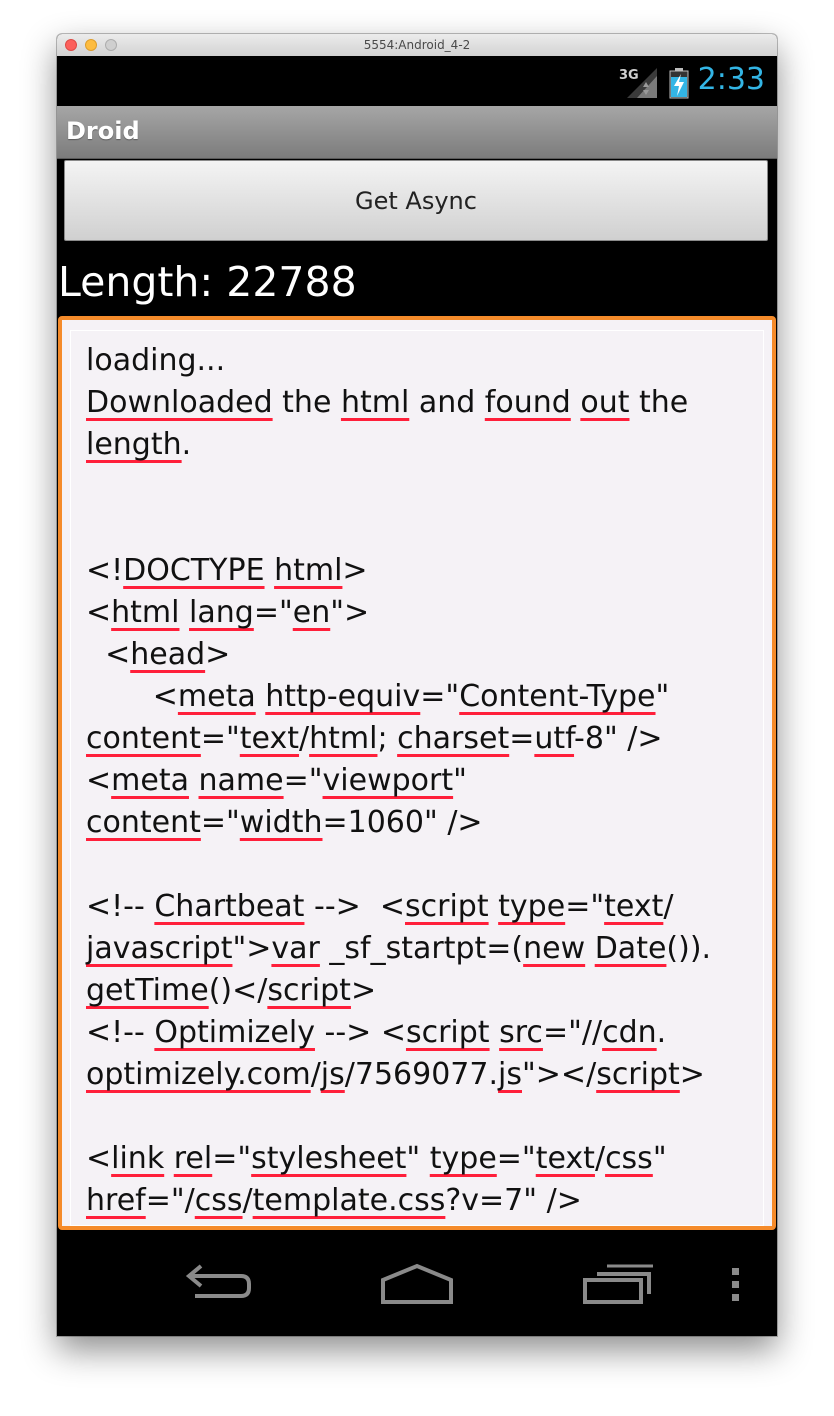 This screenshot has height=1416, width=834. What do you see at coordinates (103, 131) in the screenshot?
I see `app-title: Droid` at bounding box center [103, 131].